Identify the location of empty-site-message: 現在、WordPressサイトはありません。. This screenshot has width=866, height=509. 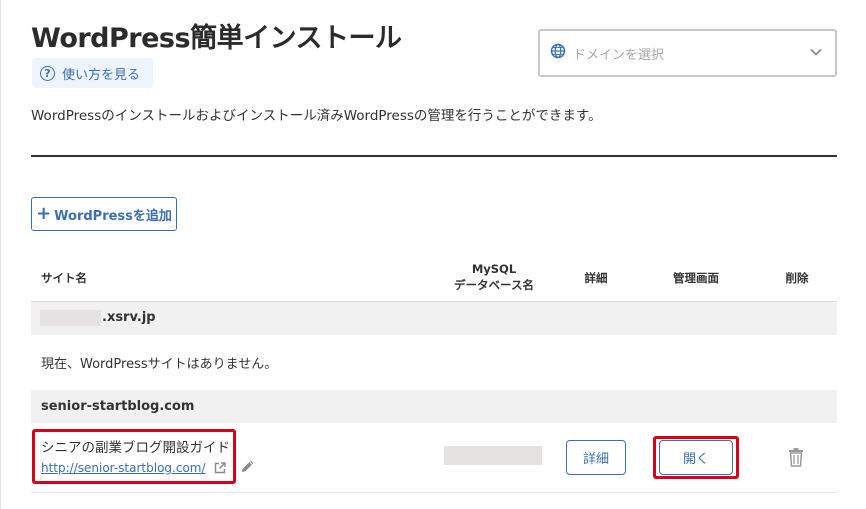
(159, 364).